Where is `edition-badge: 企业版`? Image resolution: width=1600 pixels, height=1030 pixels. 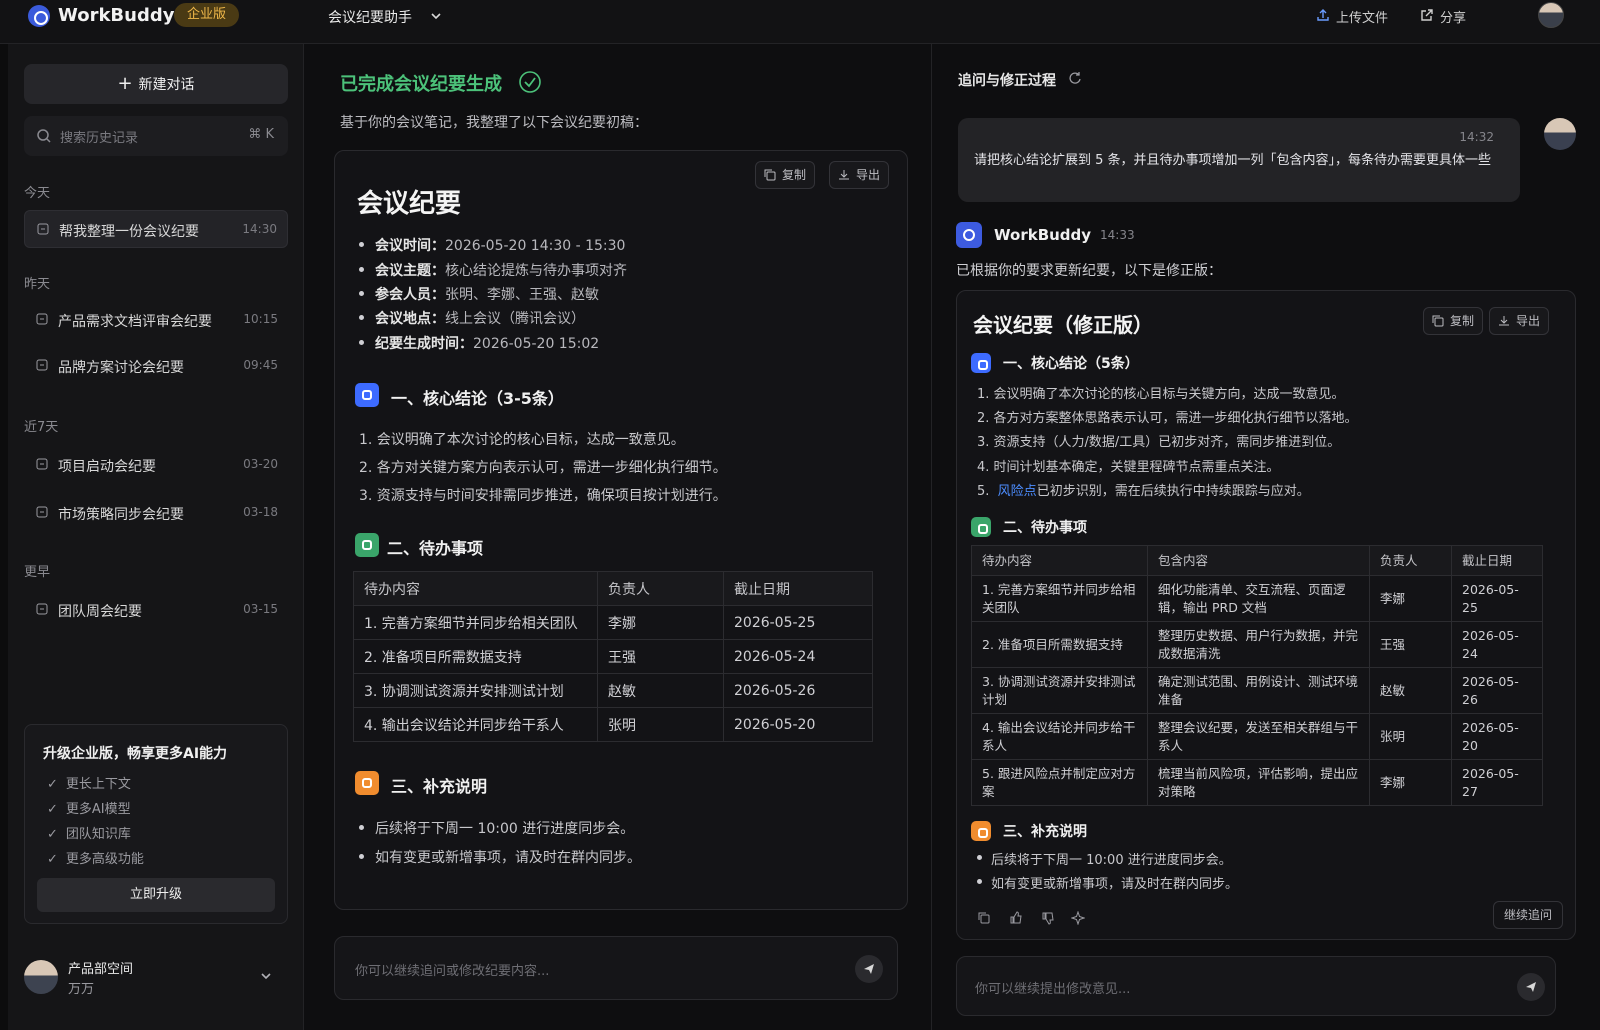
edition-badge: 企业版 is located at coordinates (207, 15).